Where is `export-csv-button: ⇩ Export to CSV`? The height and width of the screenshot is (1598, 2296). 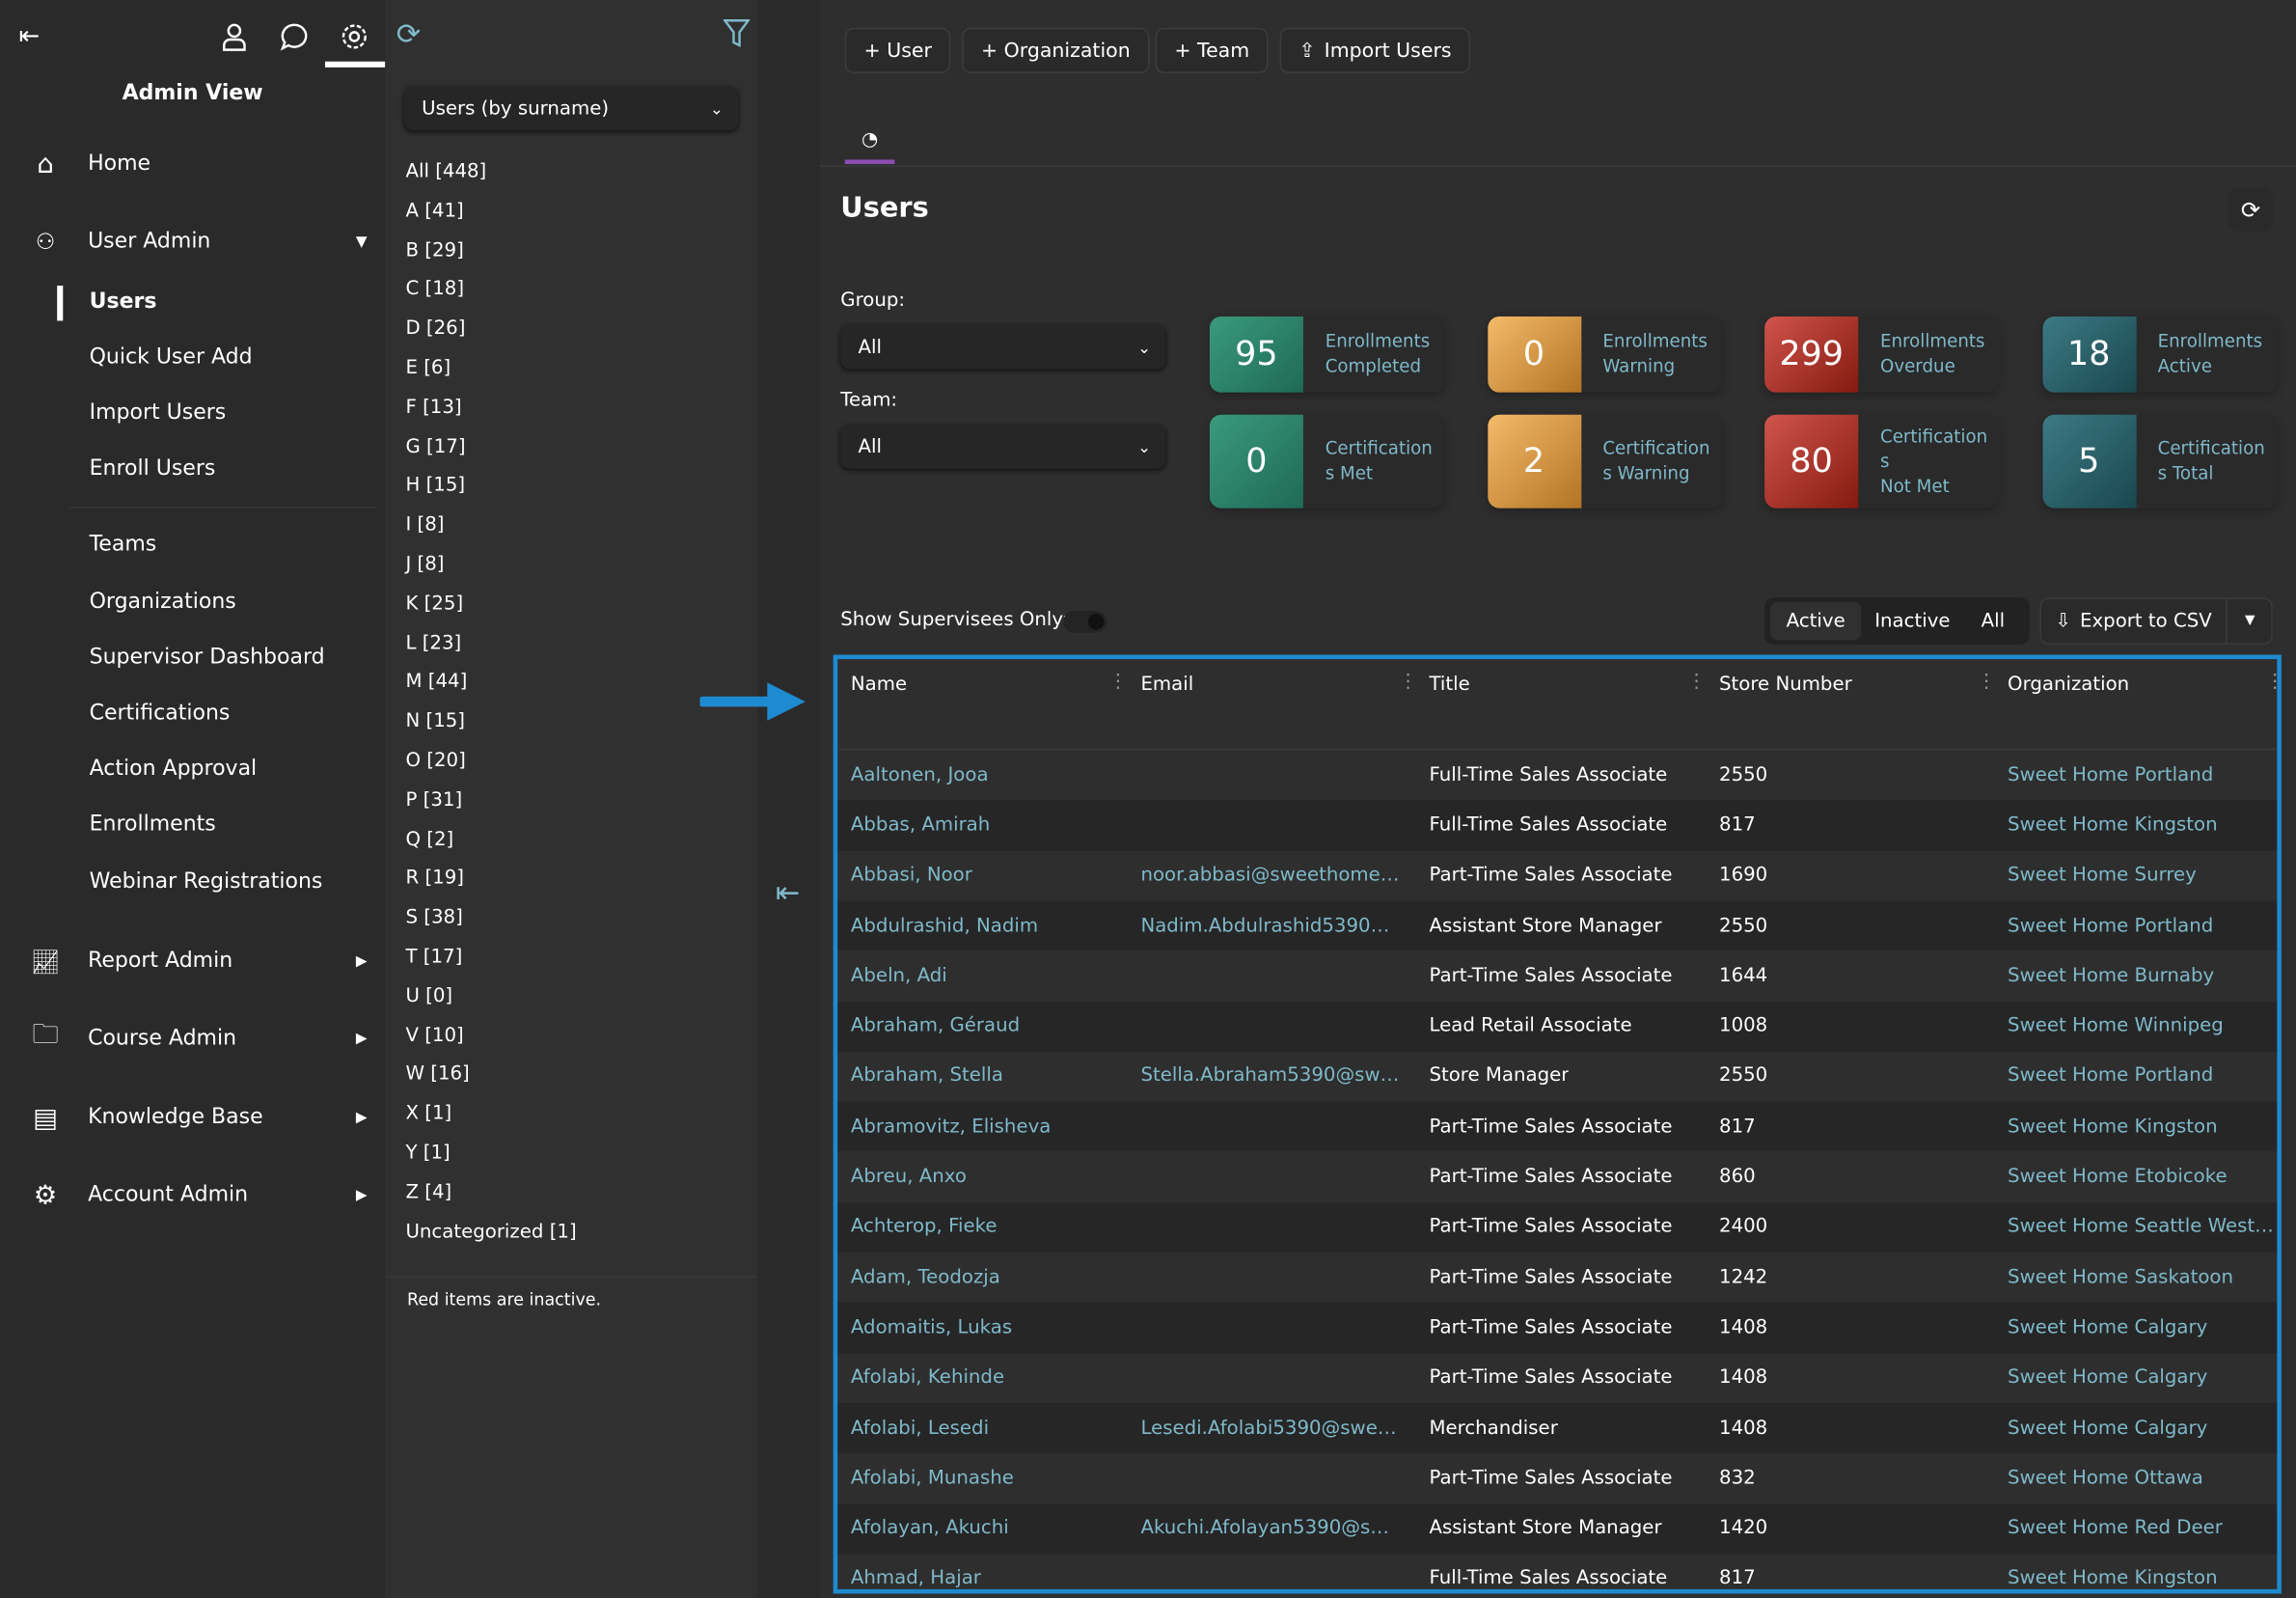
export-csv-button: ⇩ Export to CSV is located at coordinates (2133, 621).